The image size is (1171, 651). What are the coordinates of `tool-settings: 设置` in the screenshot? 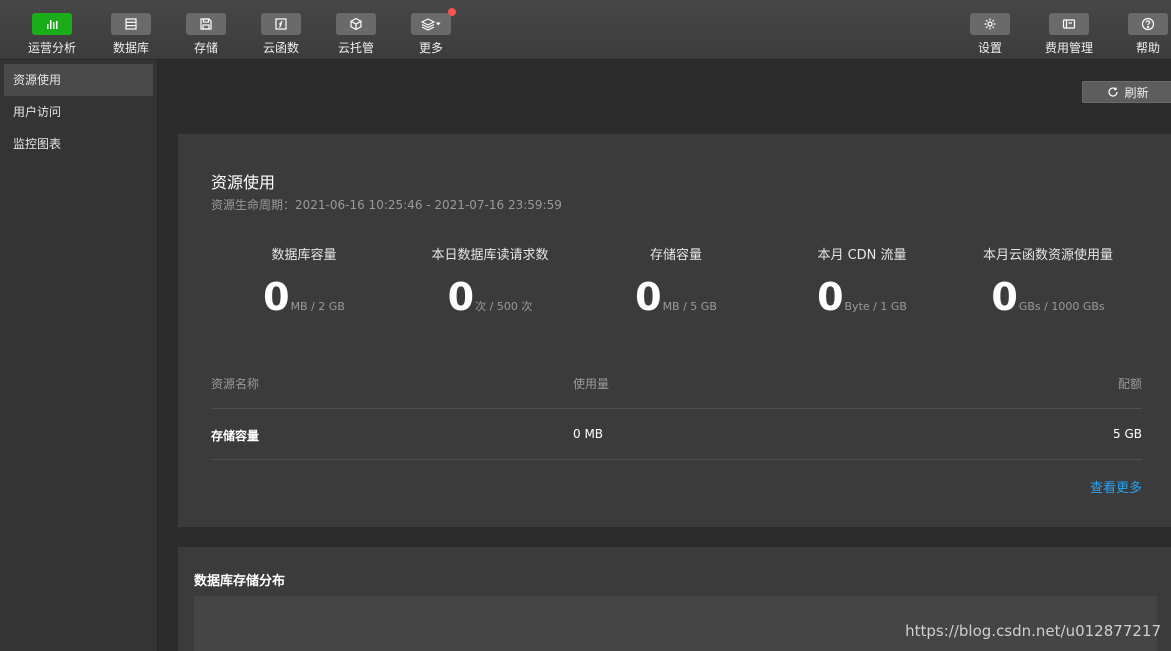 It's located at (990, 34).